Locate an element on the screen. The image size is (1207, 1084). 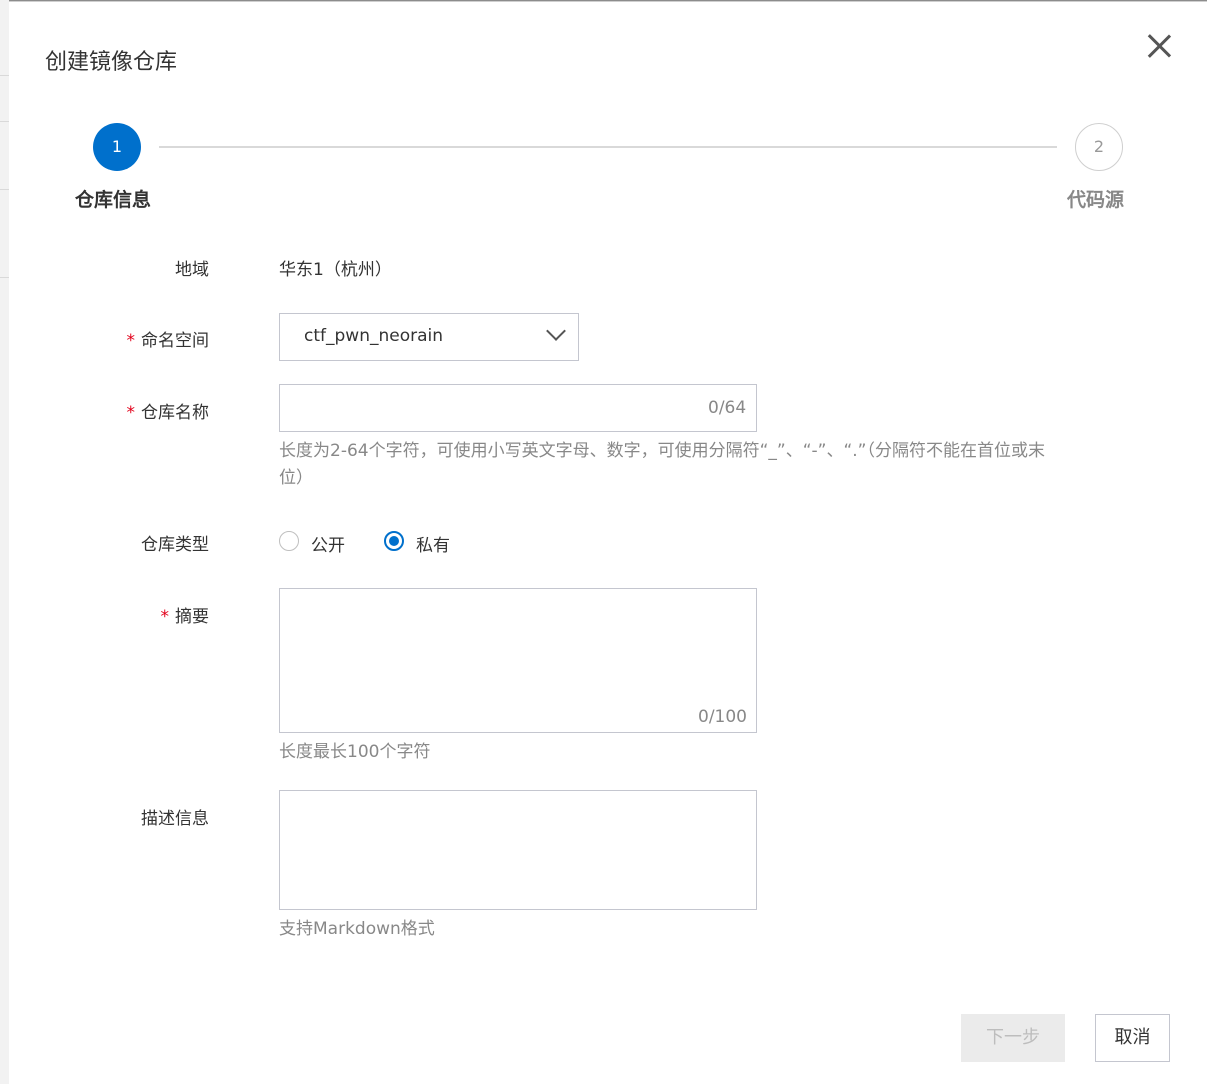
step-2-title: 代码源 is located at coordinates (1096, 200).